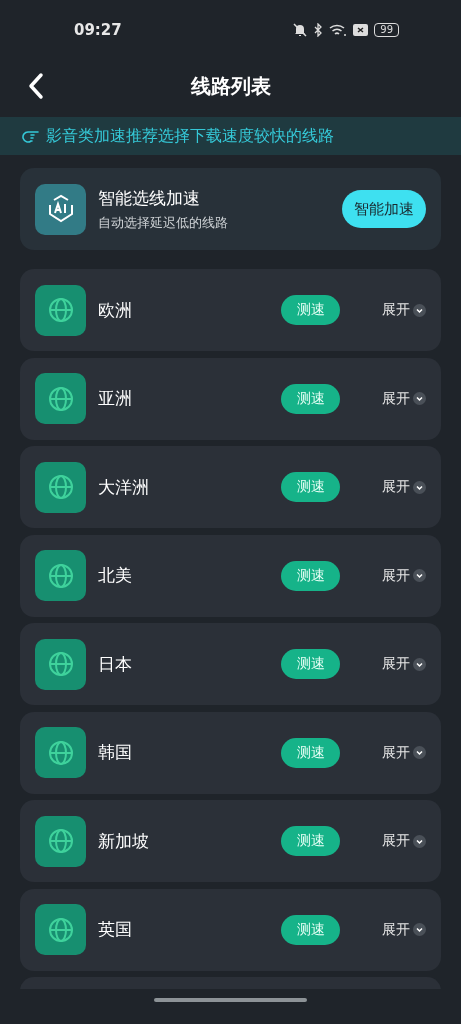 This screenshot has height=1024, width=461. Describe the element at coordinates (115, 575) in the screenshot. I see `route-name: 北美` at that location.